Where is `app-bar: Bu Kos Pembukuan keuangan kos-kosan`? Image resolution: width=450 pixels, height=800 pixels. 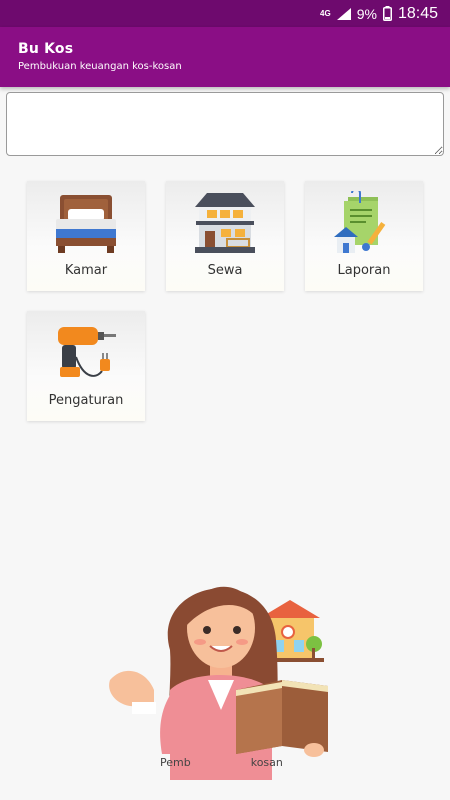
app-bar: Bu Kos Pembukuan keuangan kos-kosan is located at coordinates (225, 57).